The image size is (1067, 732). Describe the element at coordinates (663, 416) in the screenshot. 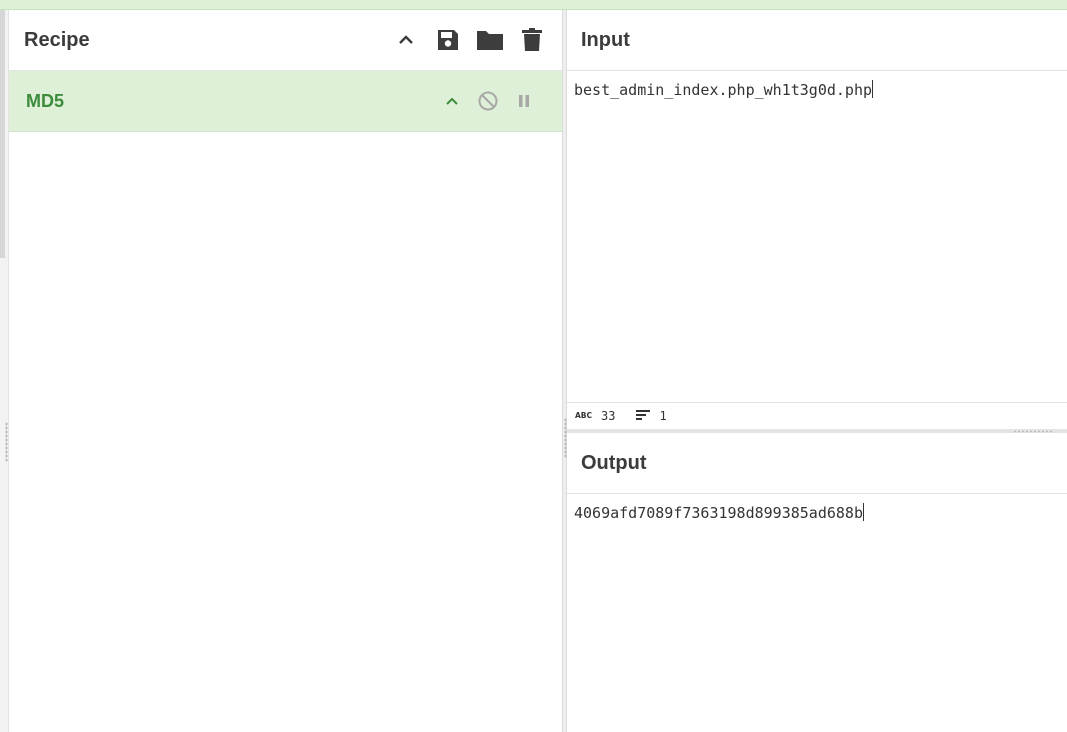

I see `lines-value: 1` at that location.